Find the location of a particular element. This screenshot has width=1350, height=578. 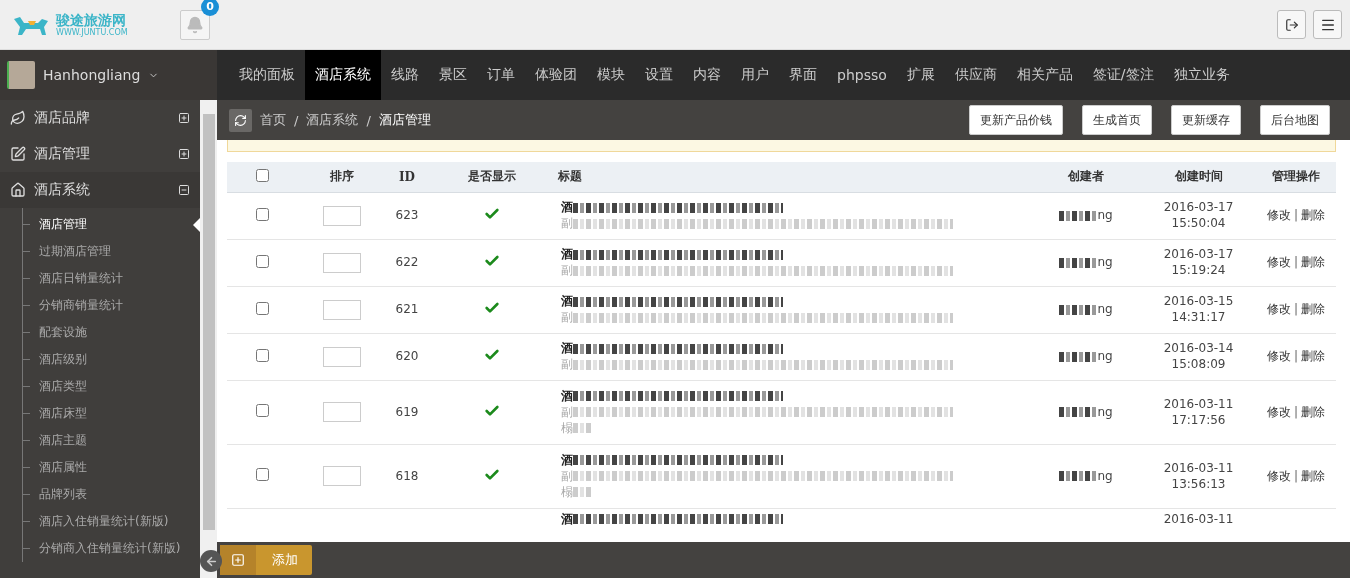

id-cell: 621 is located at coordinates (407, 309).